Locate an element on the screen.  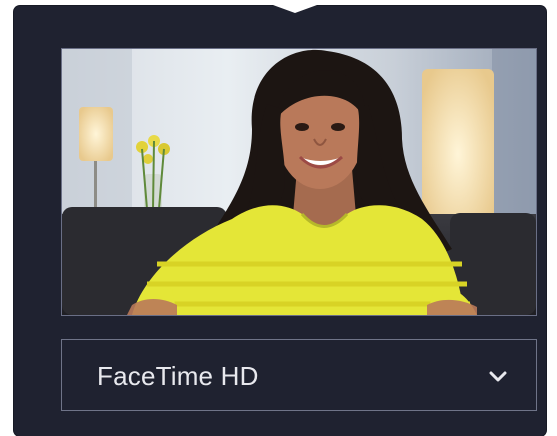
popover-arrow is located at coordinates (295, 9).